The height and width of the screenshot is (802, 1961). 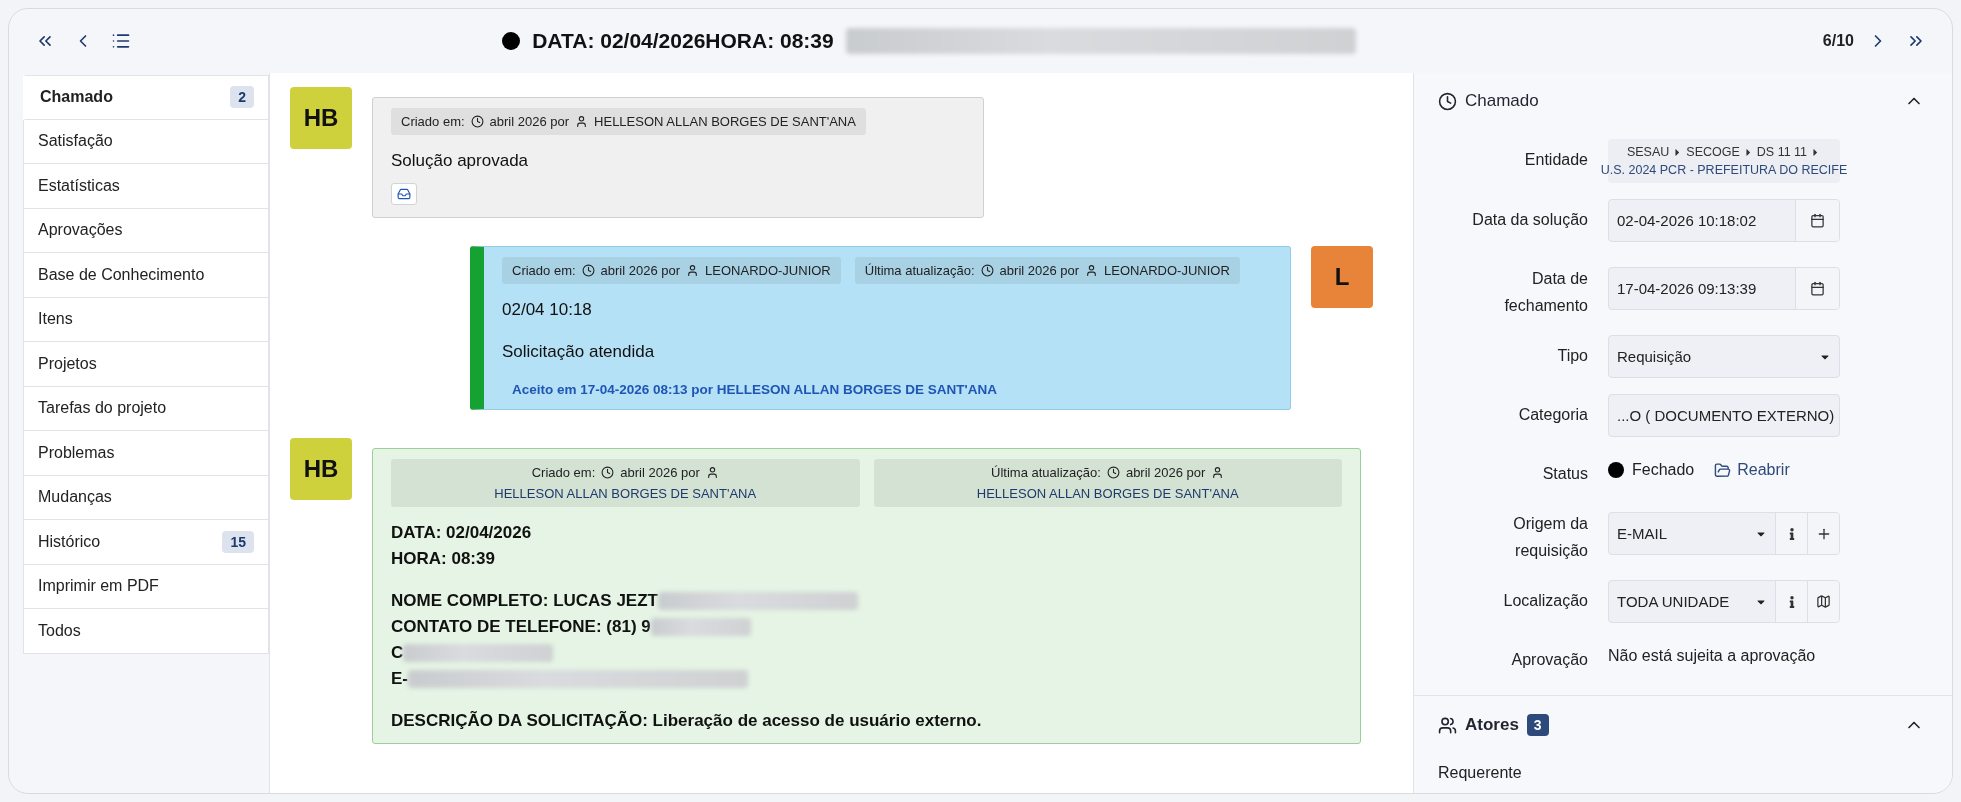 What do you see at coordinates (1648, 152) in the screenshot?
I see `entity-path-item: SESAU` at bounding box center [1648, 152].